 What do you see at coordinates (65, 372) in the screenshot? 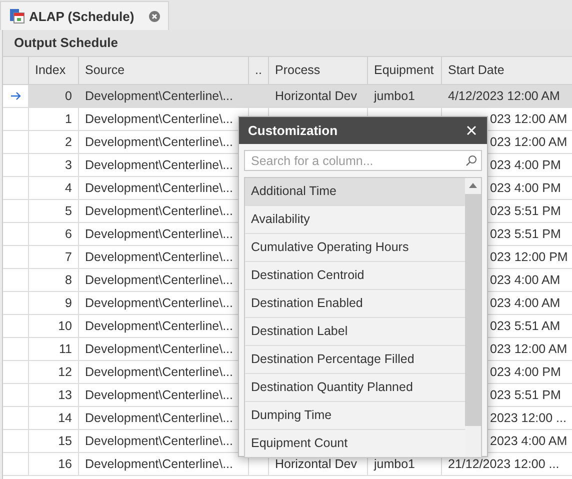
I see `table-cell: 12` at bounding box center [65, 372].